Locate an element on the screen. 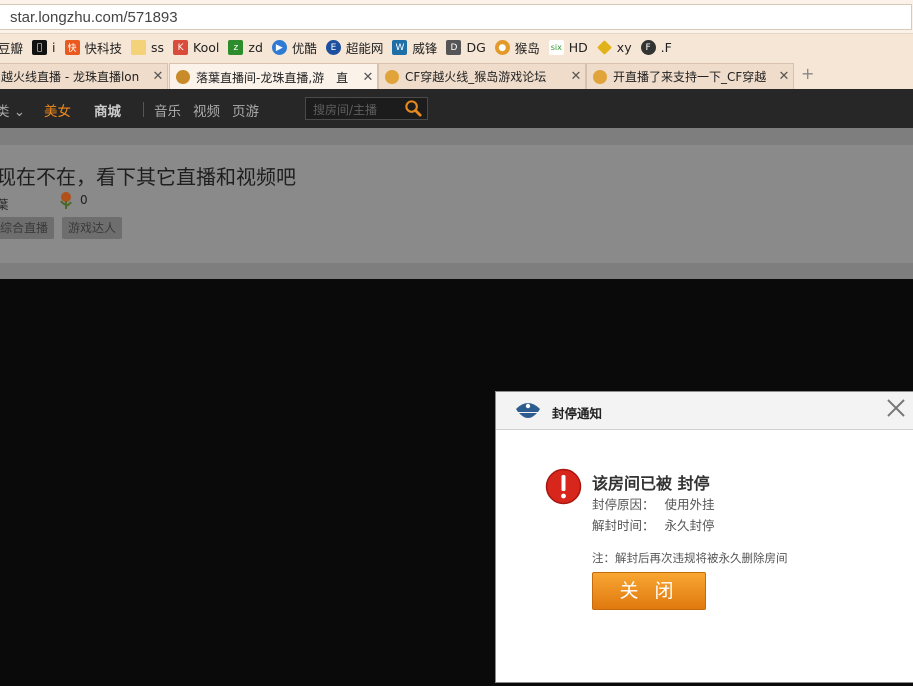  bookmark-hd-label: HD is located at coordinates (578, 47).